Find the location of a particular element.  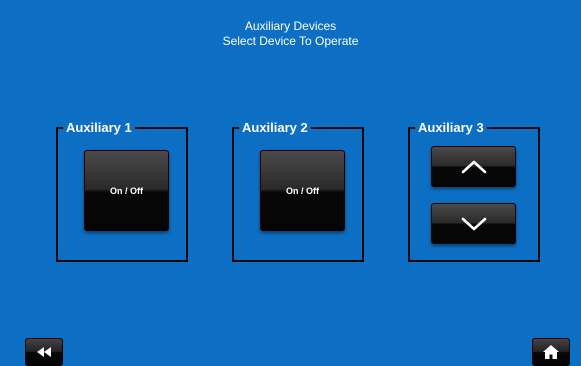

auxiliary-1-button-label: On / Off is located at coordinates (126, 190).